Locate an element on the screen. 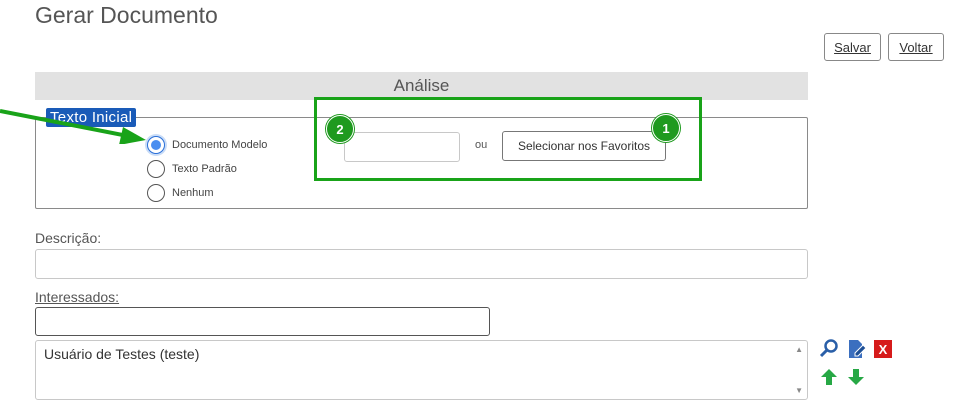 The height and width of the screenshot is (402, 958). descricao-input is located at coordinates (421, 264).